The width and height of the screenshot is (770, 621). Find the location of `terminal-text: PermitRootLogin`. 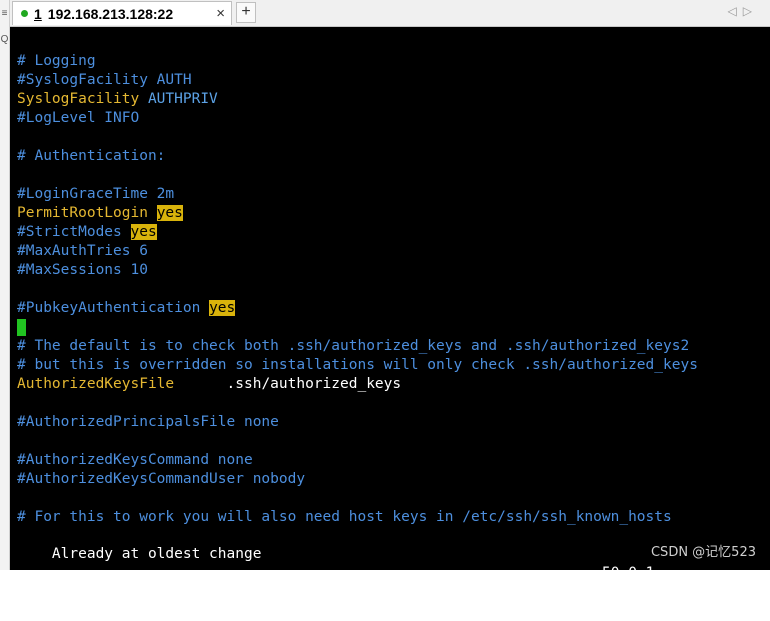

terminal-text: PermitRootLogin is located at coordinates (87, 213).